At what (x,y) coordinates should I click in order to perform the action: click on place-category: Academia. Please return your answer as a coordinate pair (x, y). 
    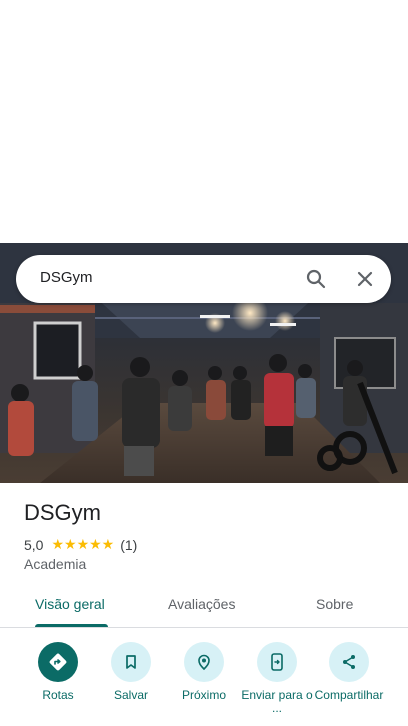
    Looking at the image, I should click on (55, 564).